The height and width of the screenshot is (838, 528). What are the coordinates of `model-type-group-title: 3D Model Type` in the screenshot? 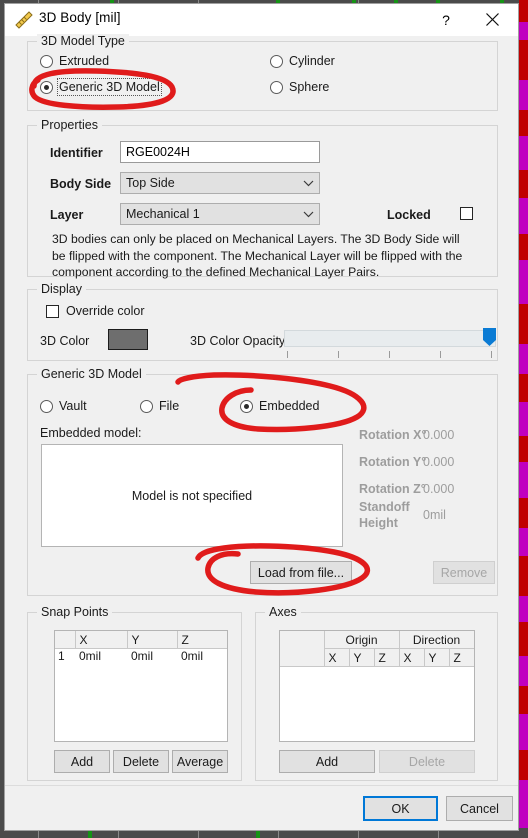 It's located at (83, 41).